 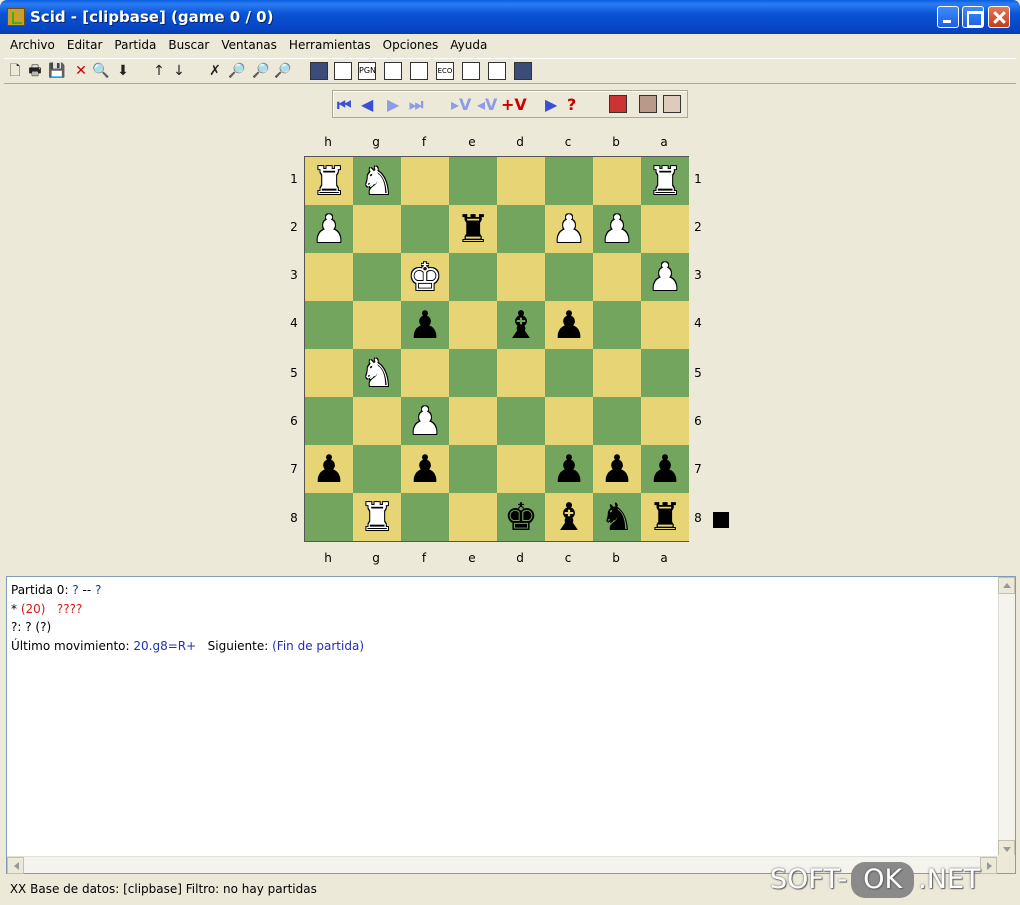 I want to click on black-piece: ♝, so click(x=569, y=517).